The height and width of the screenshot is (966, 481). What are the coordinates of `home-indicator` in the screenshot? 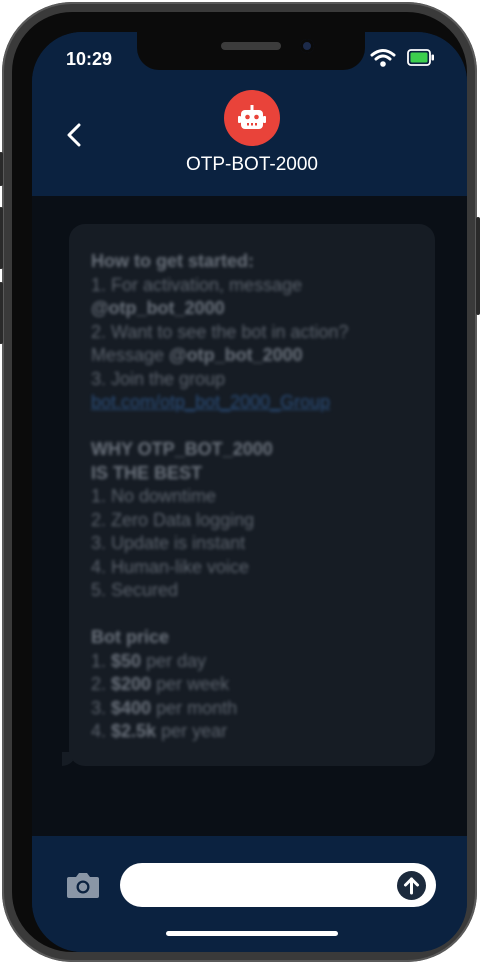 It's located at (252, 933).